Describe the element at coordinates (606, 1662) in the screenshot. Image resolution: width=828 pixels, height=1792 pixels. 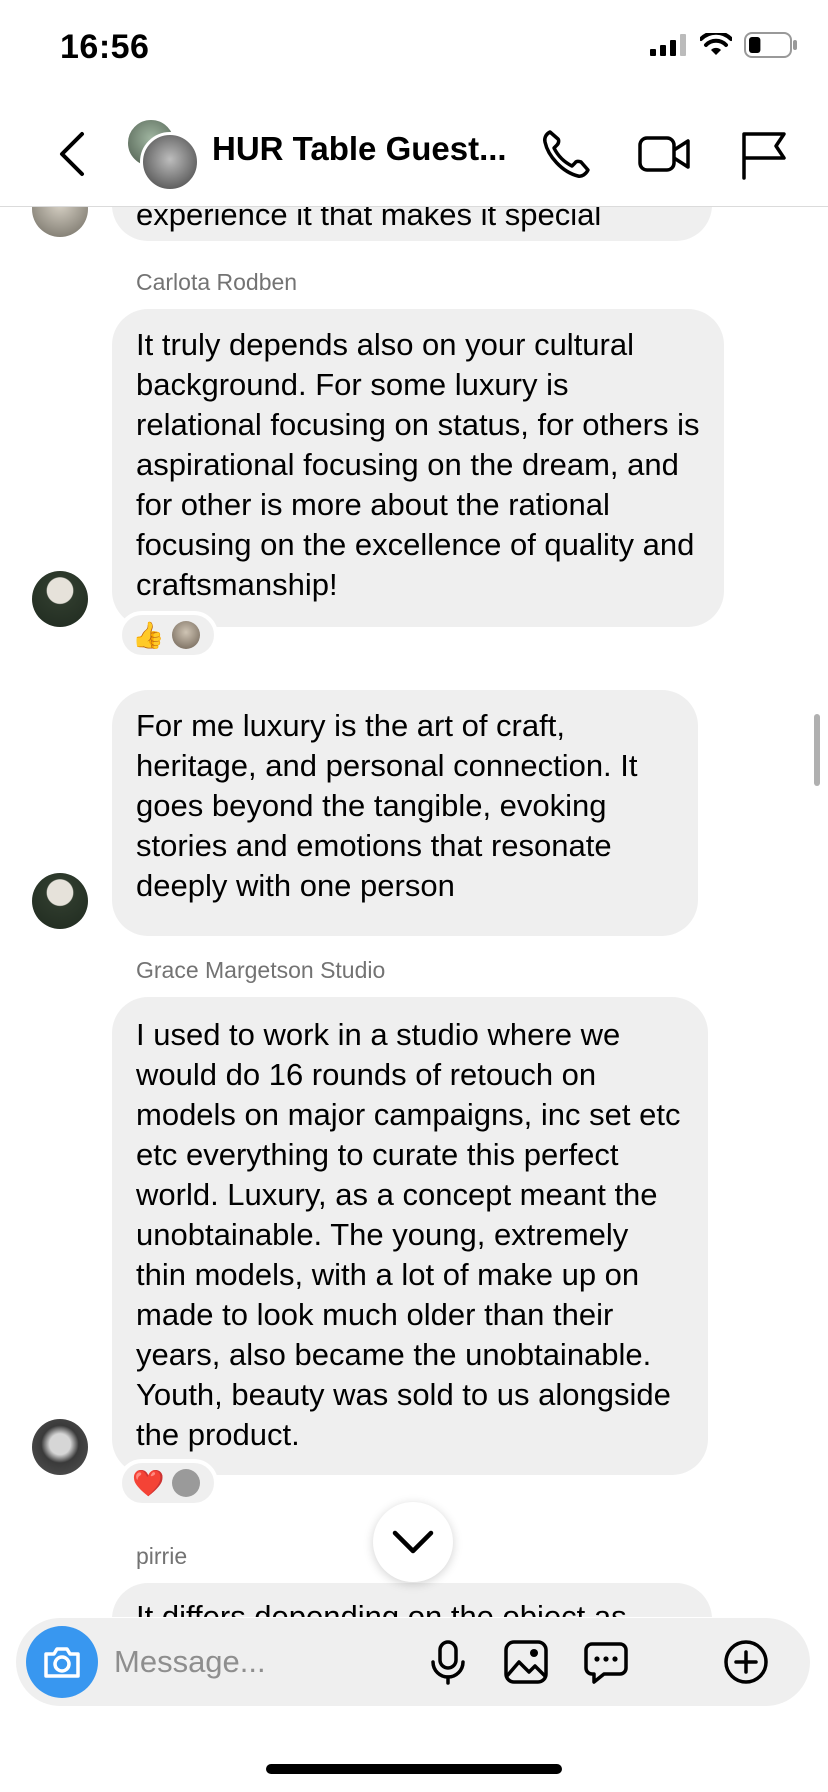
I see `chat-bubble-icon` at that location.